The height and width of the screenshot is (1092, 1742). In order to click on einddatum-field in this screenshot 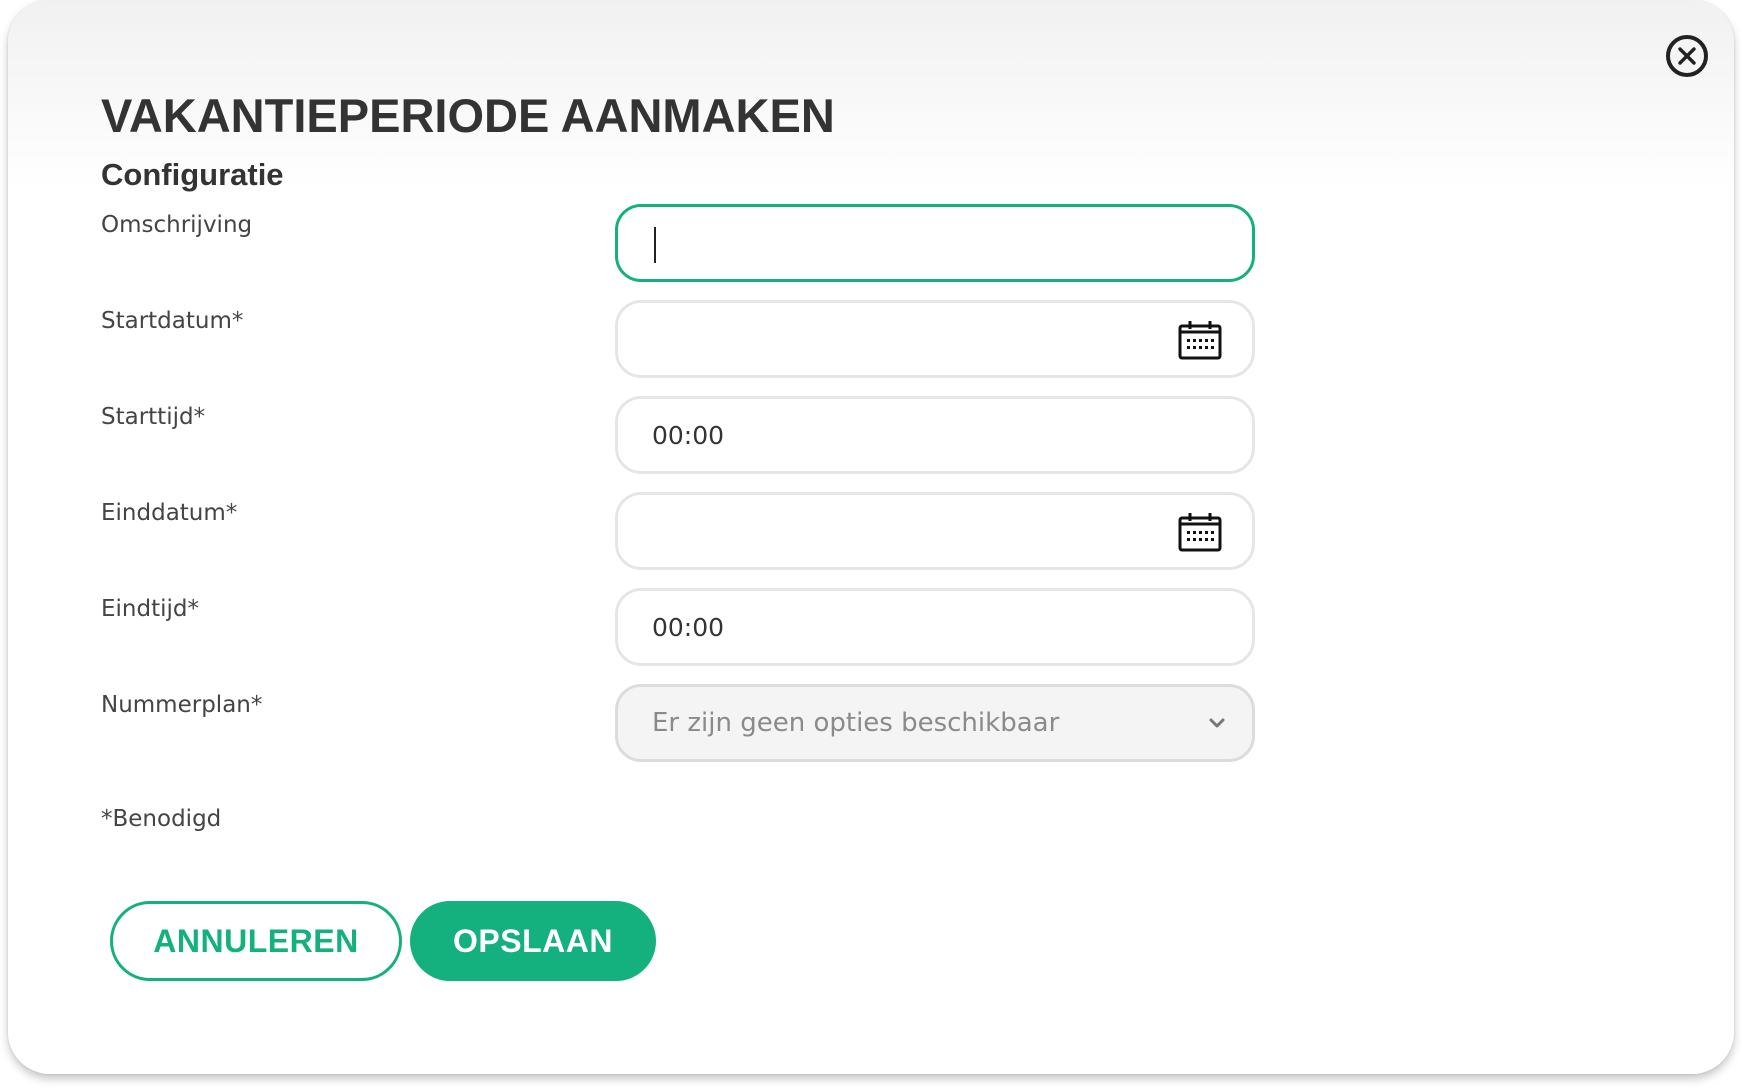, I will do `click(935, 531)`.